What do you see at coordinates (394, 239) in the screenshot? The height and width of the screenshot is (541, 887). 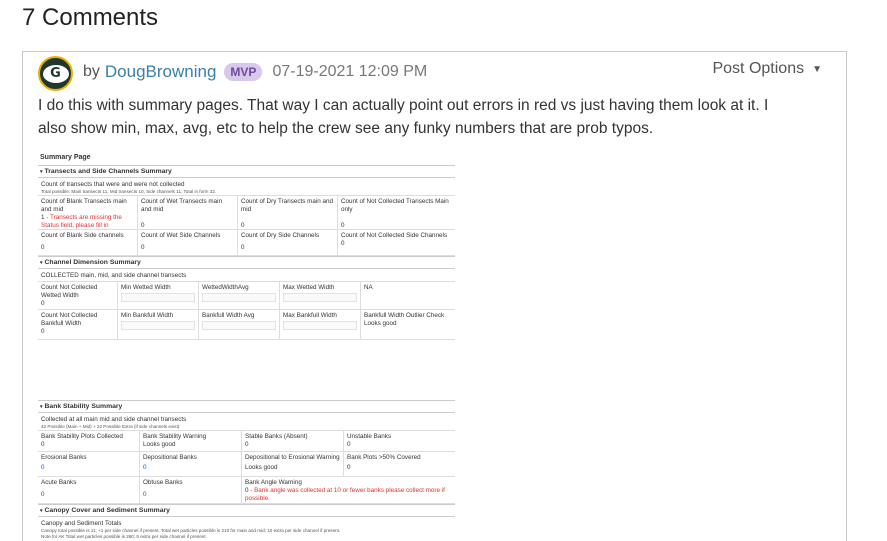 I see `summary-cell: Count of Not Collected Side Channels 0` at bounding box center [394, 239].